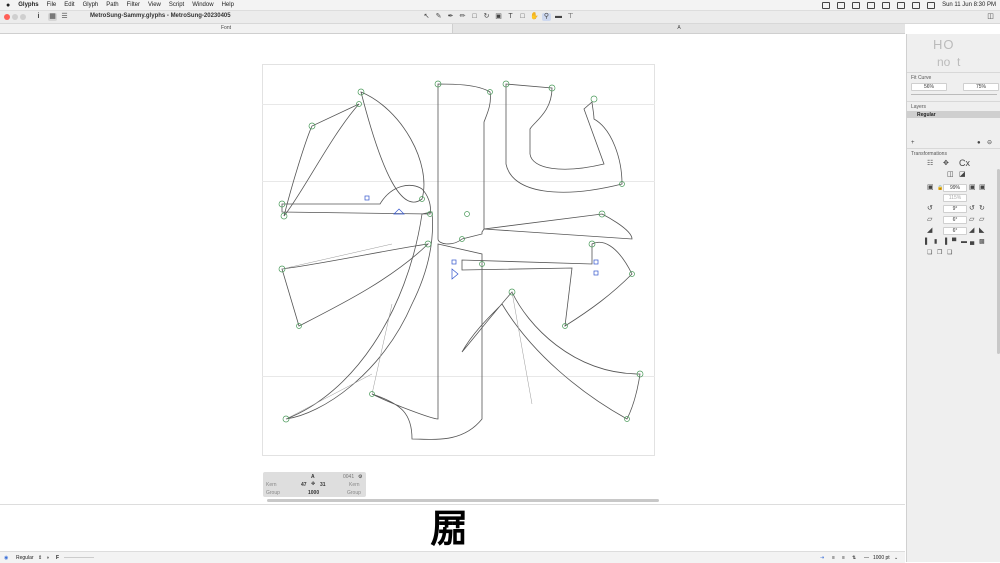 This screenshot has width=1000, height=563. Describe the element at coordinates (498, 17) in the screenshot. I see `scale-tool-icon: ▣` at that location.